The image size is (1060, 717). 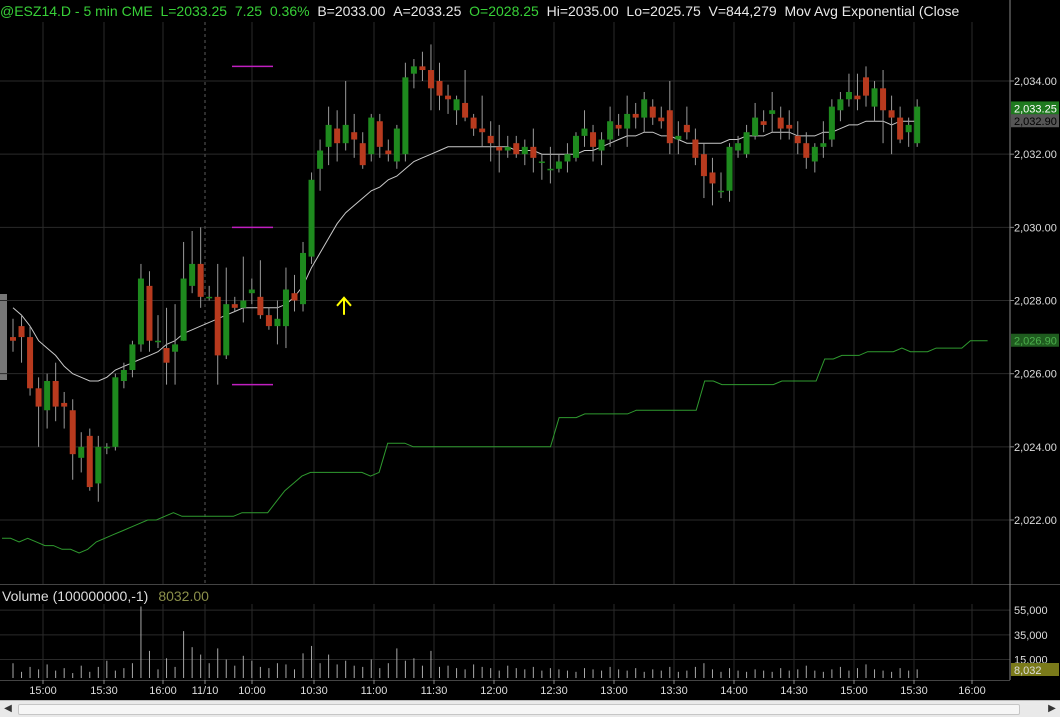 What do you see at coordinates (1035, 521) in the screenshot?
I see `price-tick-label: 2,022.00` at bounding box center [1035, 521].